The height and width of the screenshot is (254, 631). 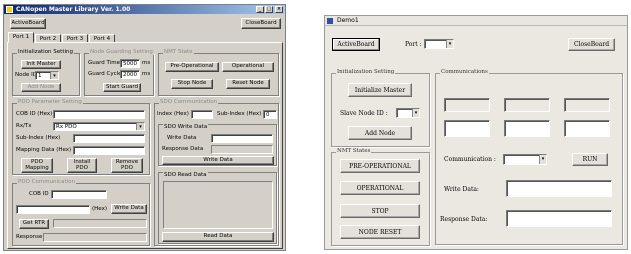 I want to click on slave-node-id-select: ▾, so click(x=408, y=113).